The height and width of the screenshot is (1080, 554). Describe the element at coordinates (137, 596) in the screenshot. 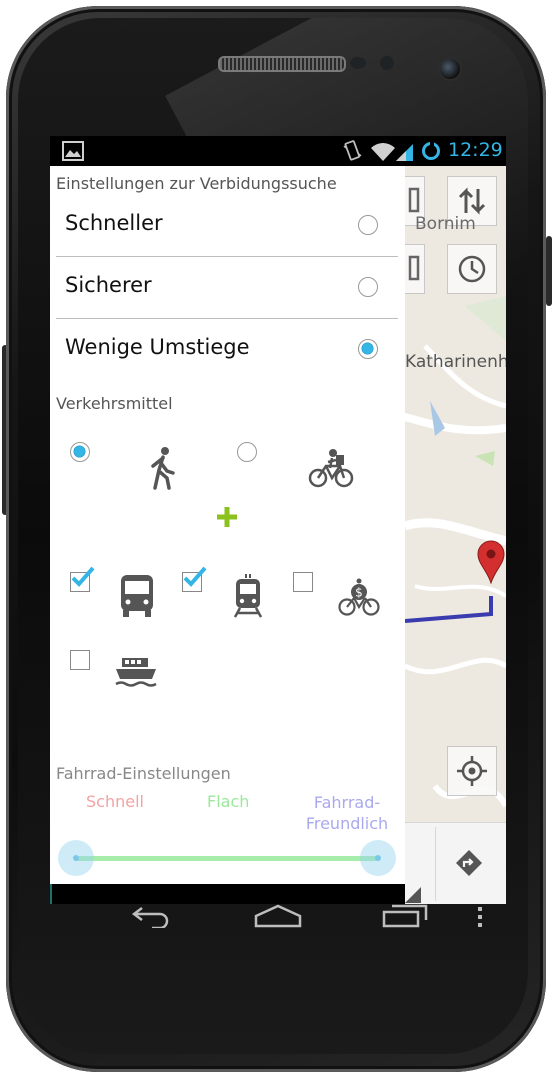

I see `bus-icon` at that location.